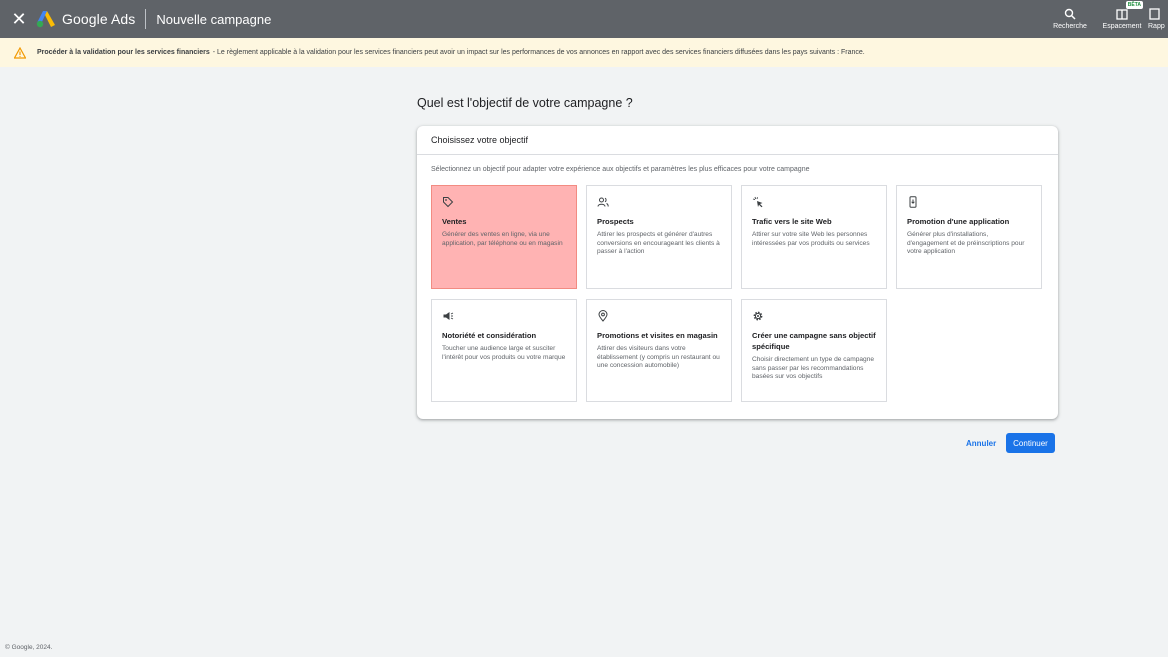  I want to click on top-actions: Recherche BÊTA Espacement Rapp, so click(1106, 19).